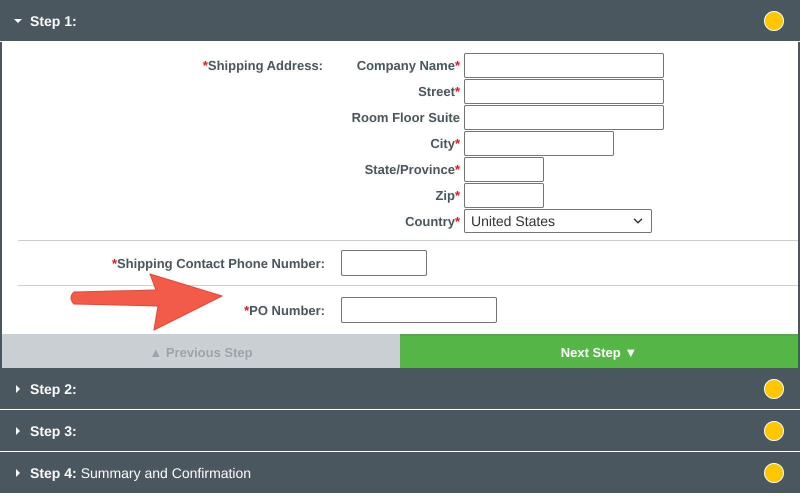 This screenshot has width=800, height=497. Describe the element at coordinates (432, 221) in the screenshot. I see `field-label: Country*` at that location.